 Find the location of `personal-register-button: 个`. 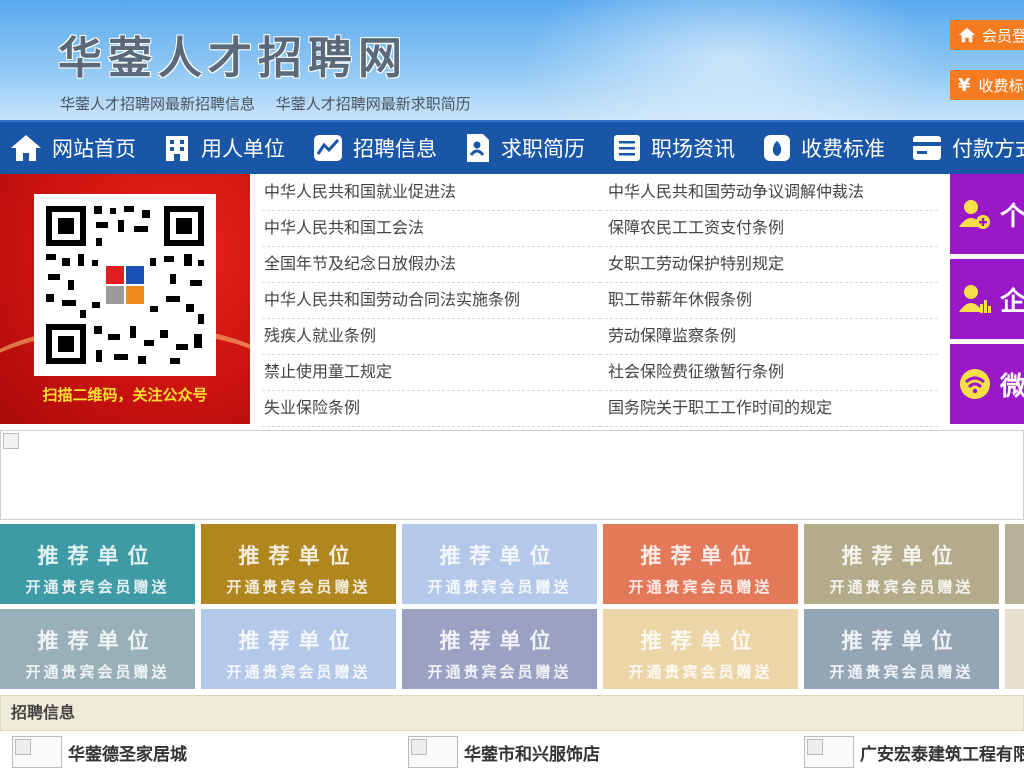

personal-register-button: 个 is located at coordinates (987, 214).